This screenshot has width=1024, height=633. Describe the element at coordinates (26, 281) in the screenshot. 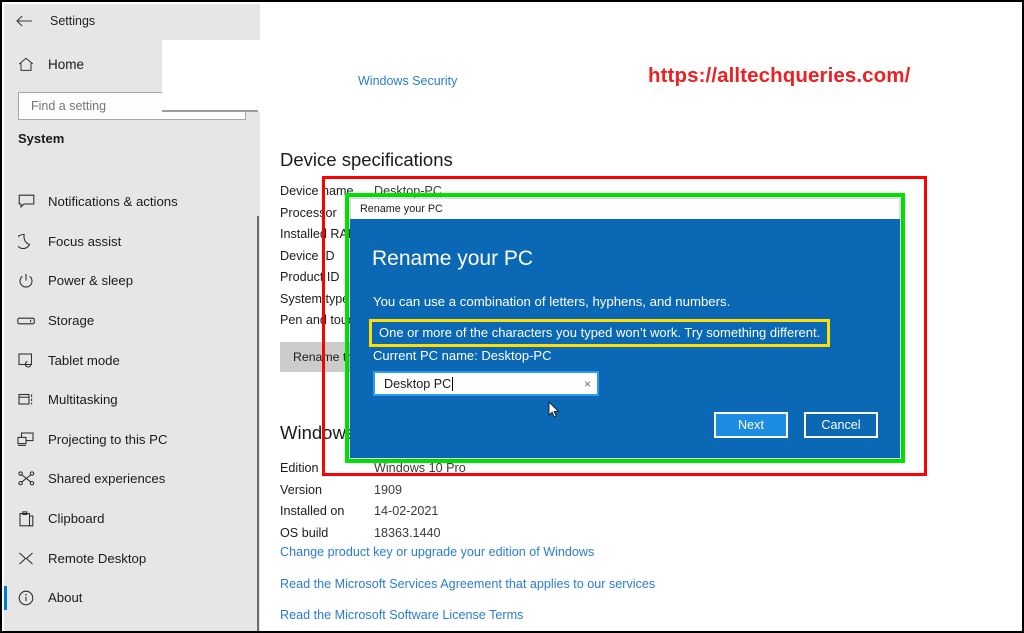

I see `power-icon` at that location.